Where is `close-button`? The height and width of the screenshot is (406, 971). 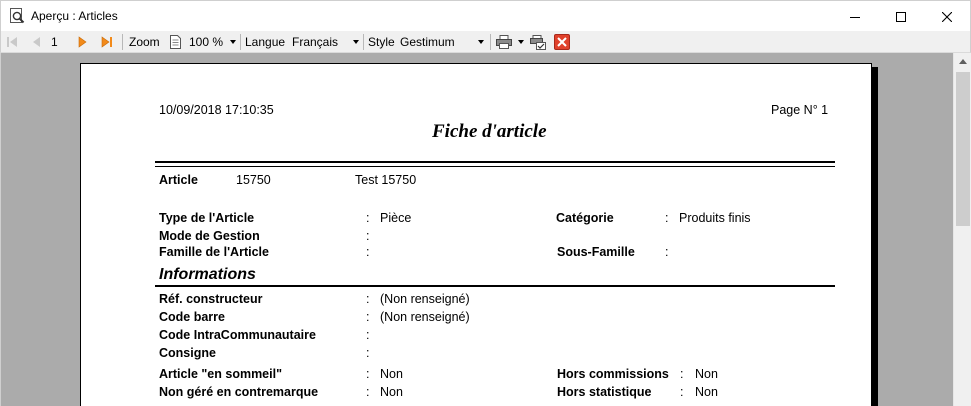 close-button is located at coordinates (947, 16).